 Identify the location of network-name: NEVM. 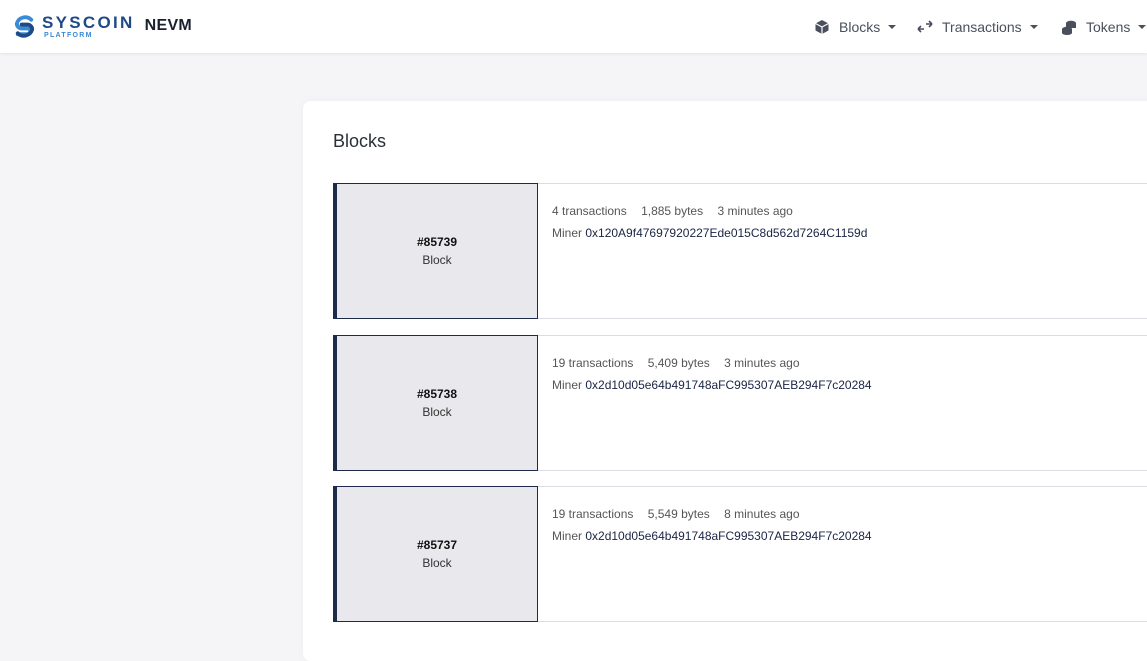
(168, 25).